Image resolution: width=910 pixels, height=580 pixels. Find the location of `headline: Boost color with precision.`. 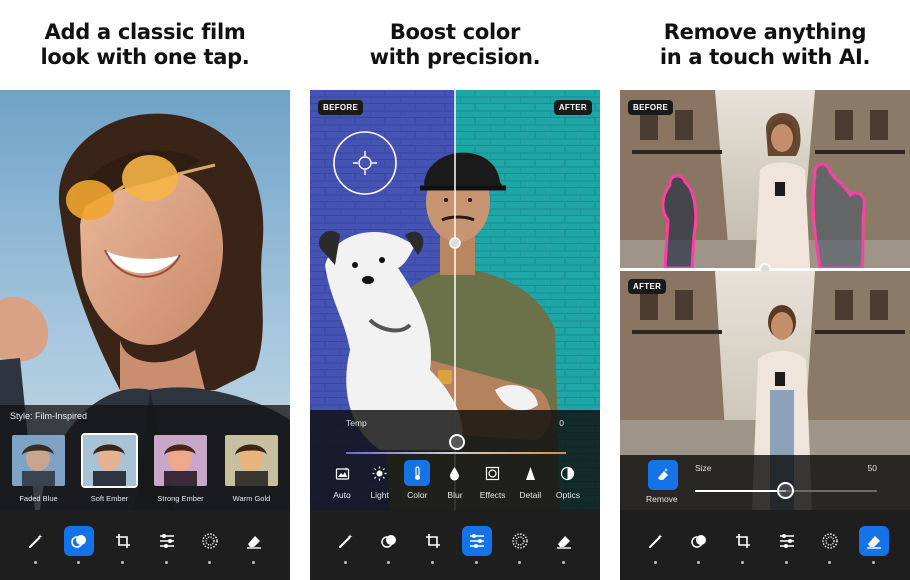

headline: Boost color with precision. is located at coordinates (455, 44).